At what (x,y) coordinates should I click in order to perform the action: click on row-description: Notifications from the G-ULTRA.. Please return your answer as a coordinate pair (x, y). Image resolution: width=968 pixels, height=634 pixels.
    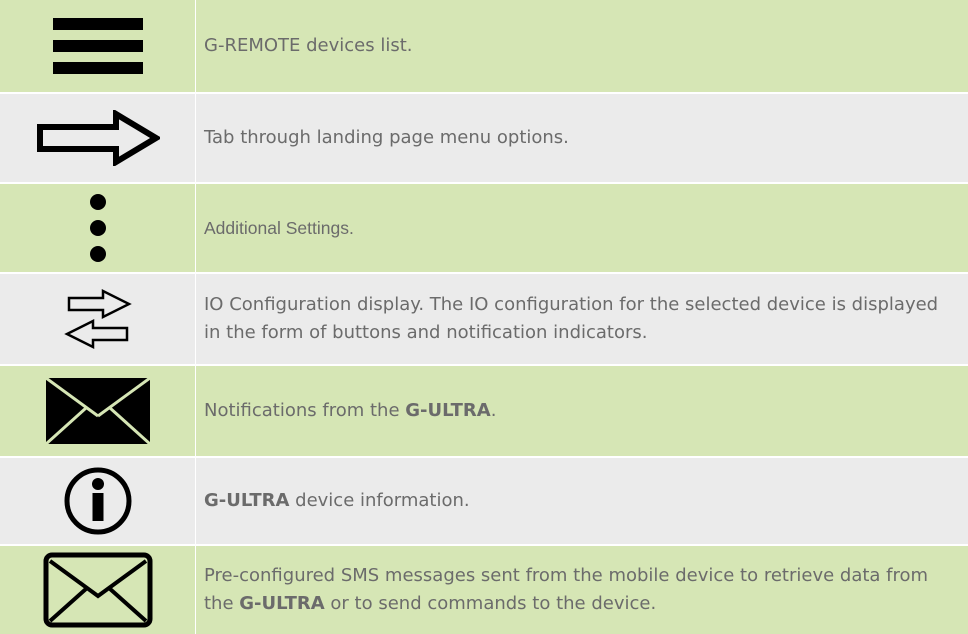
    Looking at the image, I should click on (581, 411).